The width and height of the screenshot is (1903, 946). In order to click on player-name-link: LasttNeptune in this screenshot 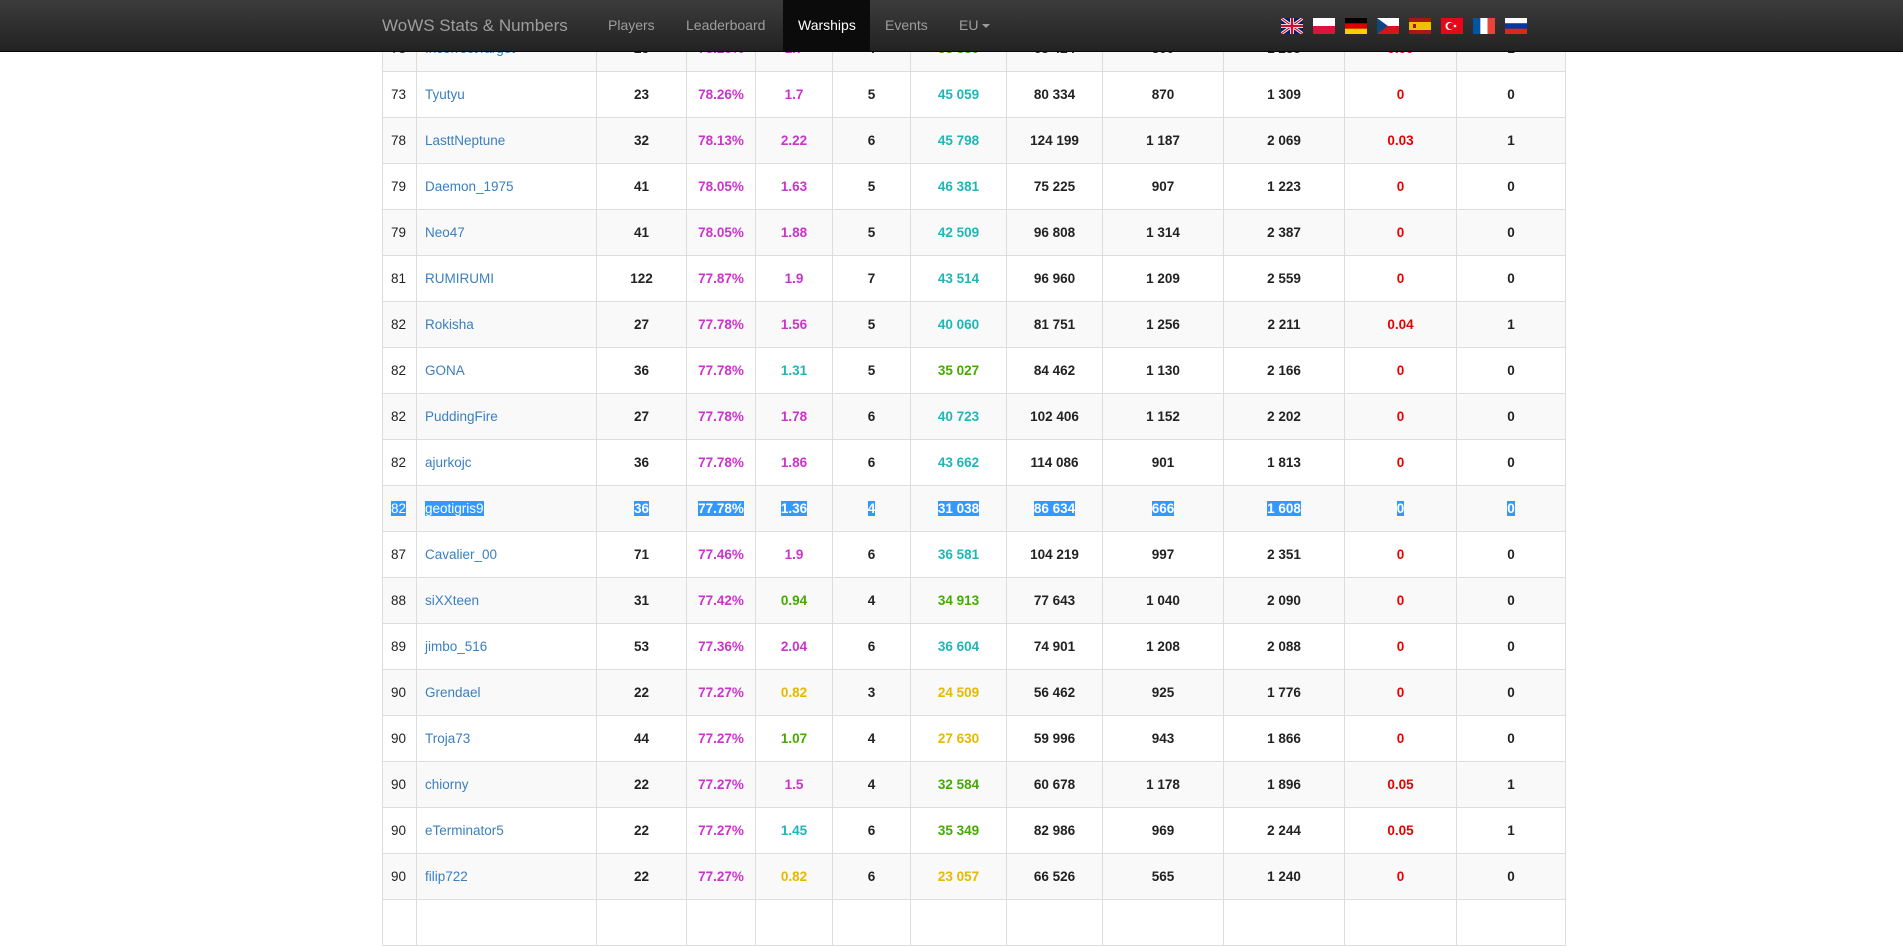, I will do `click(465, 140)`.